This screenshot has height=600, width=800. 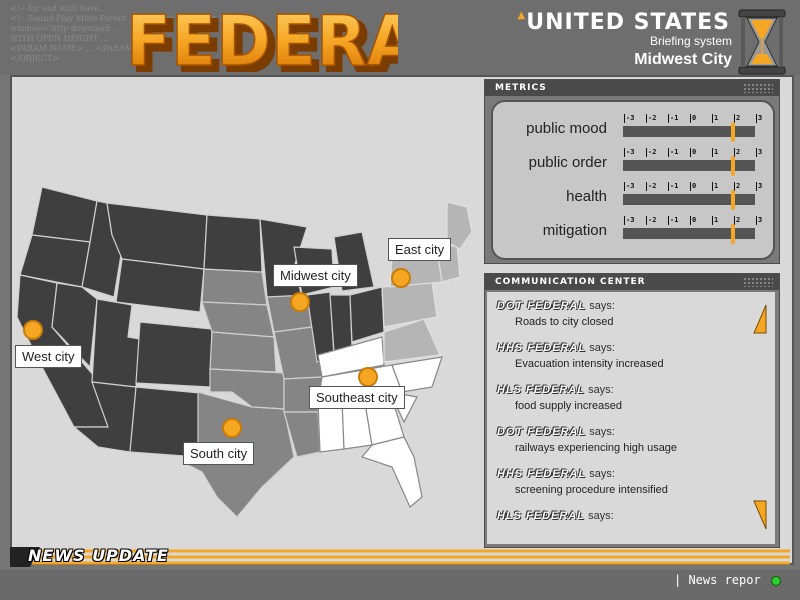 I want to click on federal-logo-text: FEDERAL, so click(x=262, y=36).